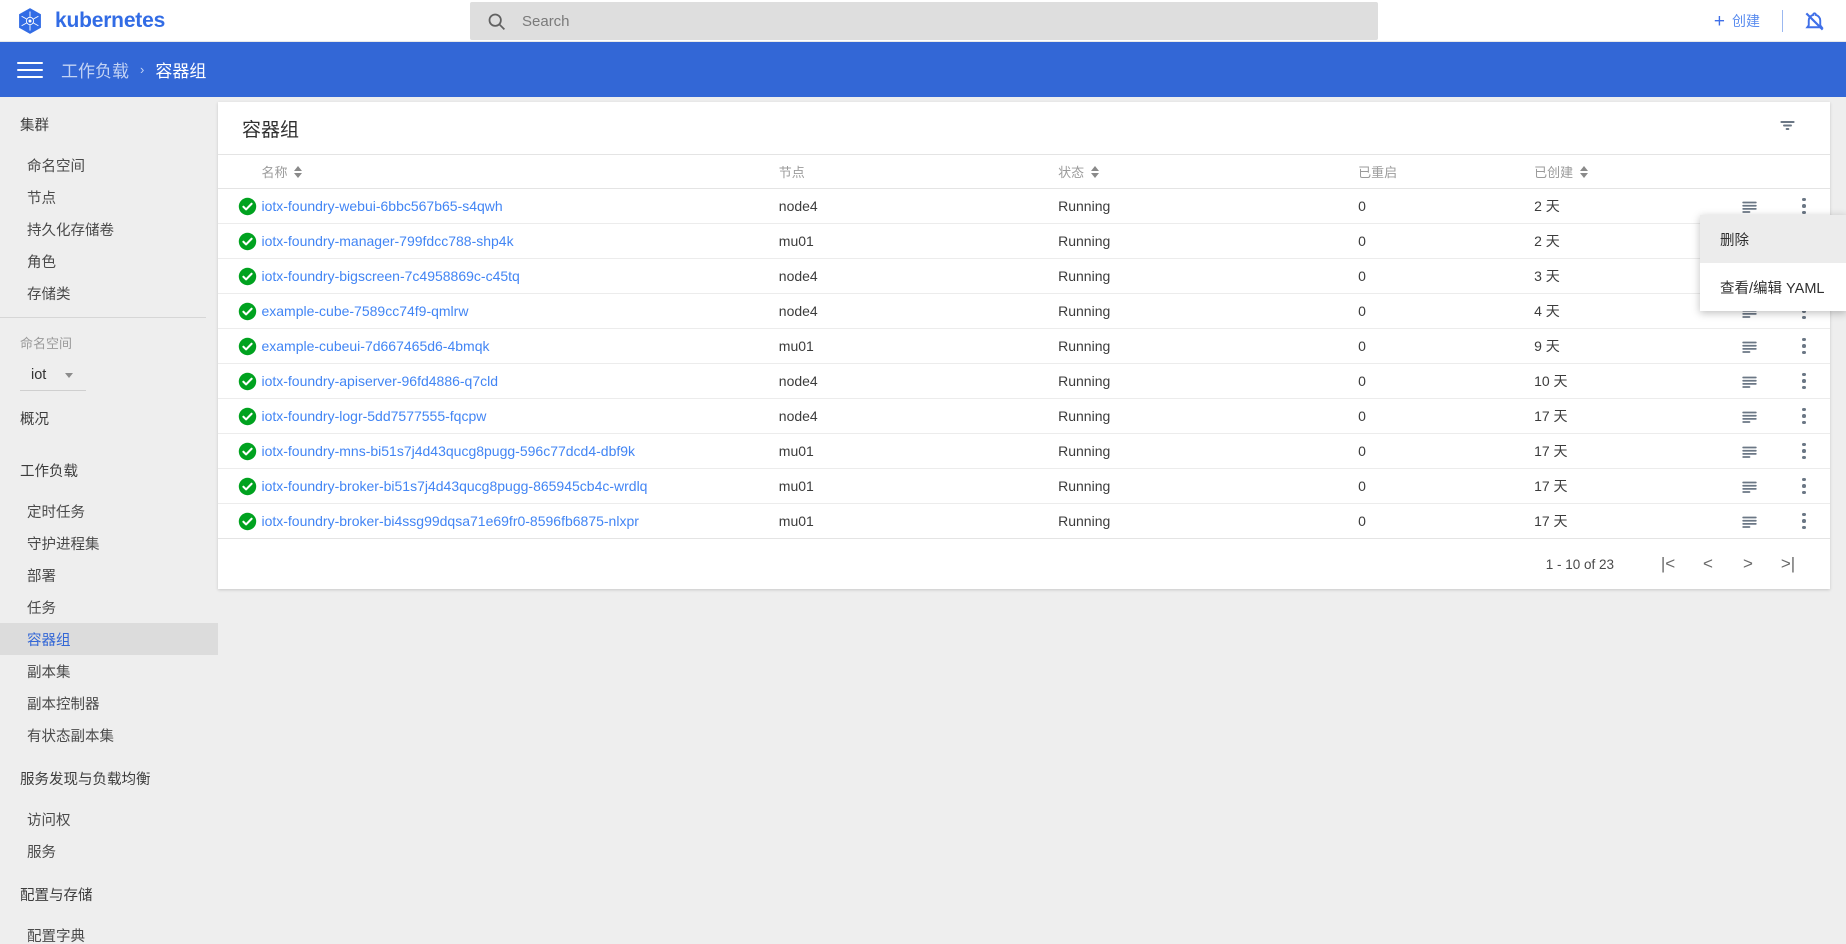  I want to click on hamburger-menu-icon, so click(30, 70).